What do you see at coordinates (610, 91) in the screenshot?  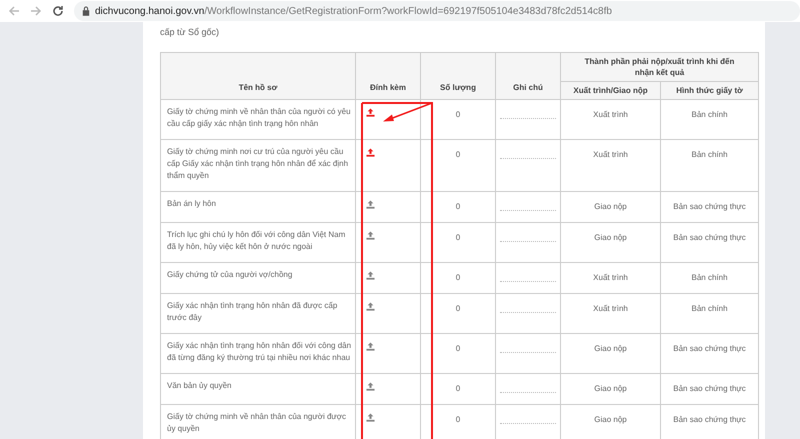 I see `column-header: Xuất trình/Giao nộp` at bounding box center [610, 91].